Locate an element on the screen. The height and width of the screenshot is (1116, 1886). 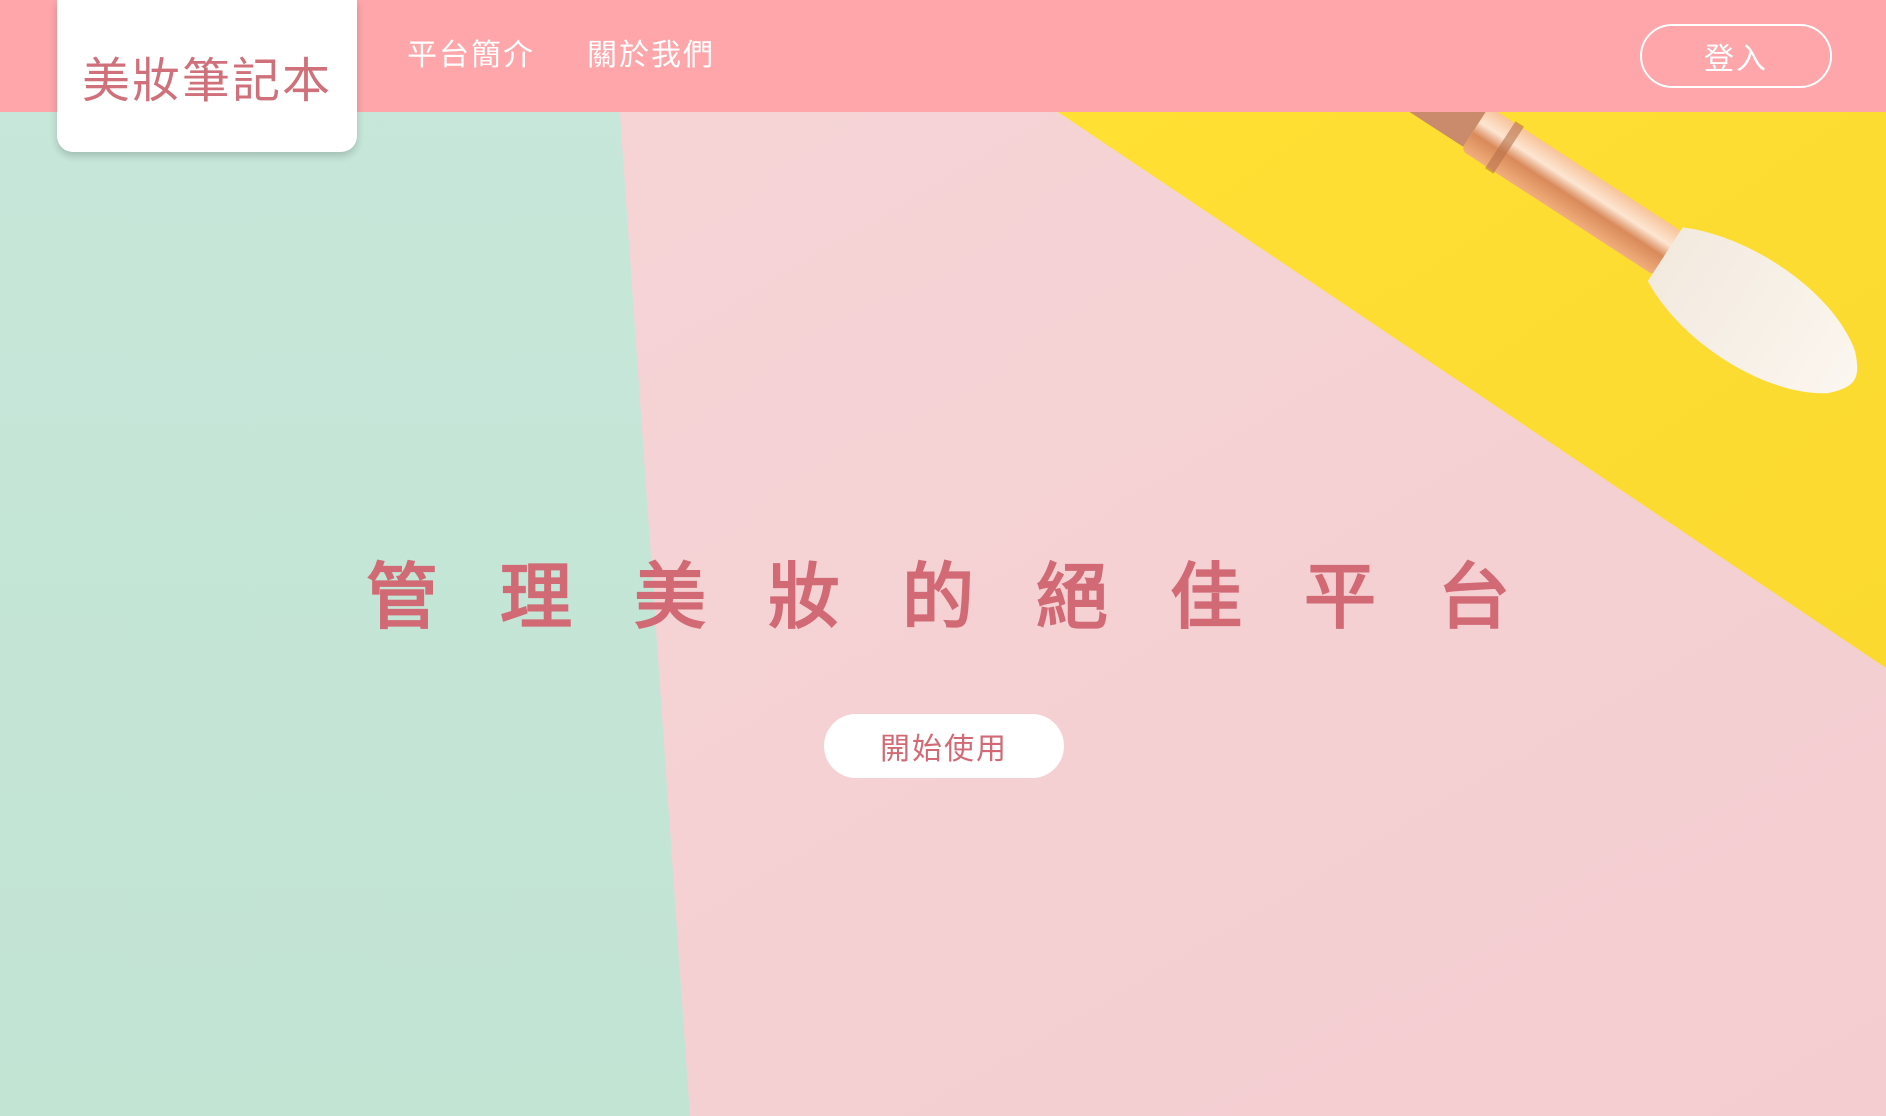
login-button: 登入 is located at coordinates (1736, 56).